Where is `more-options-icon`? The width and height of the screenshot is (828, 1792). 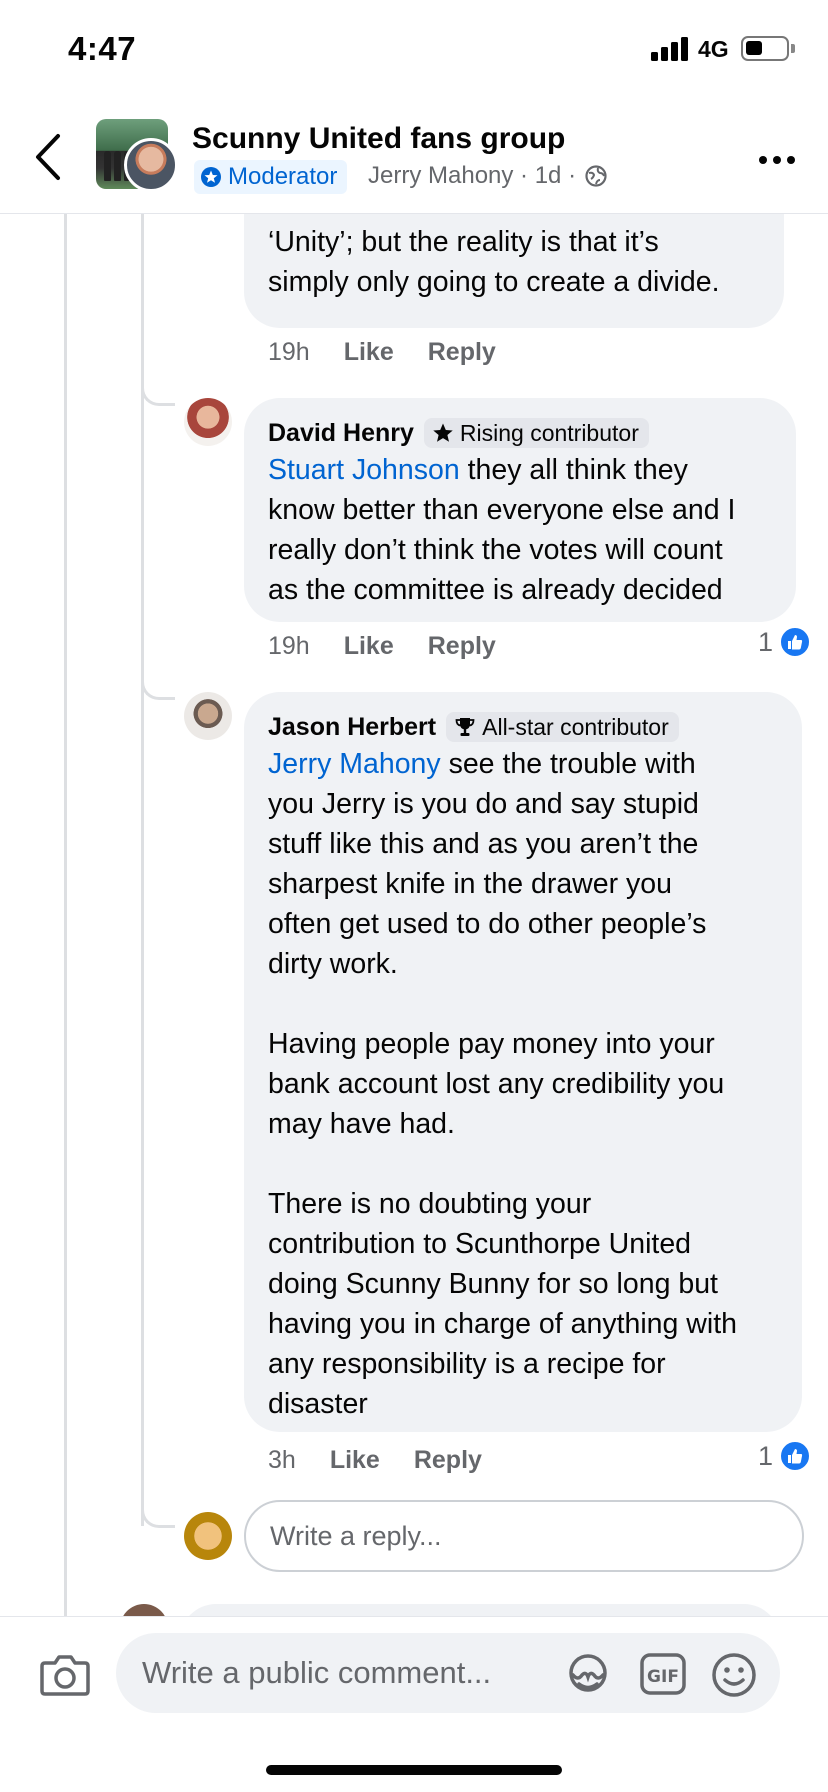 more-options-icon is located at coordinates (777, 160).